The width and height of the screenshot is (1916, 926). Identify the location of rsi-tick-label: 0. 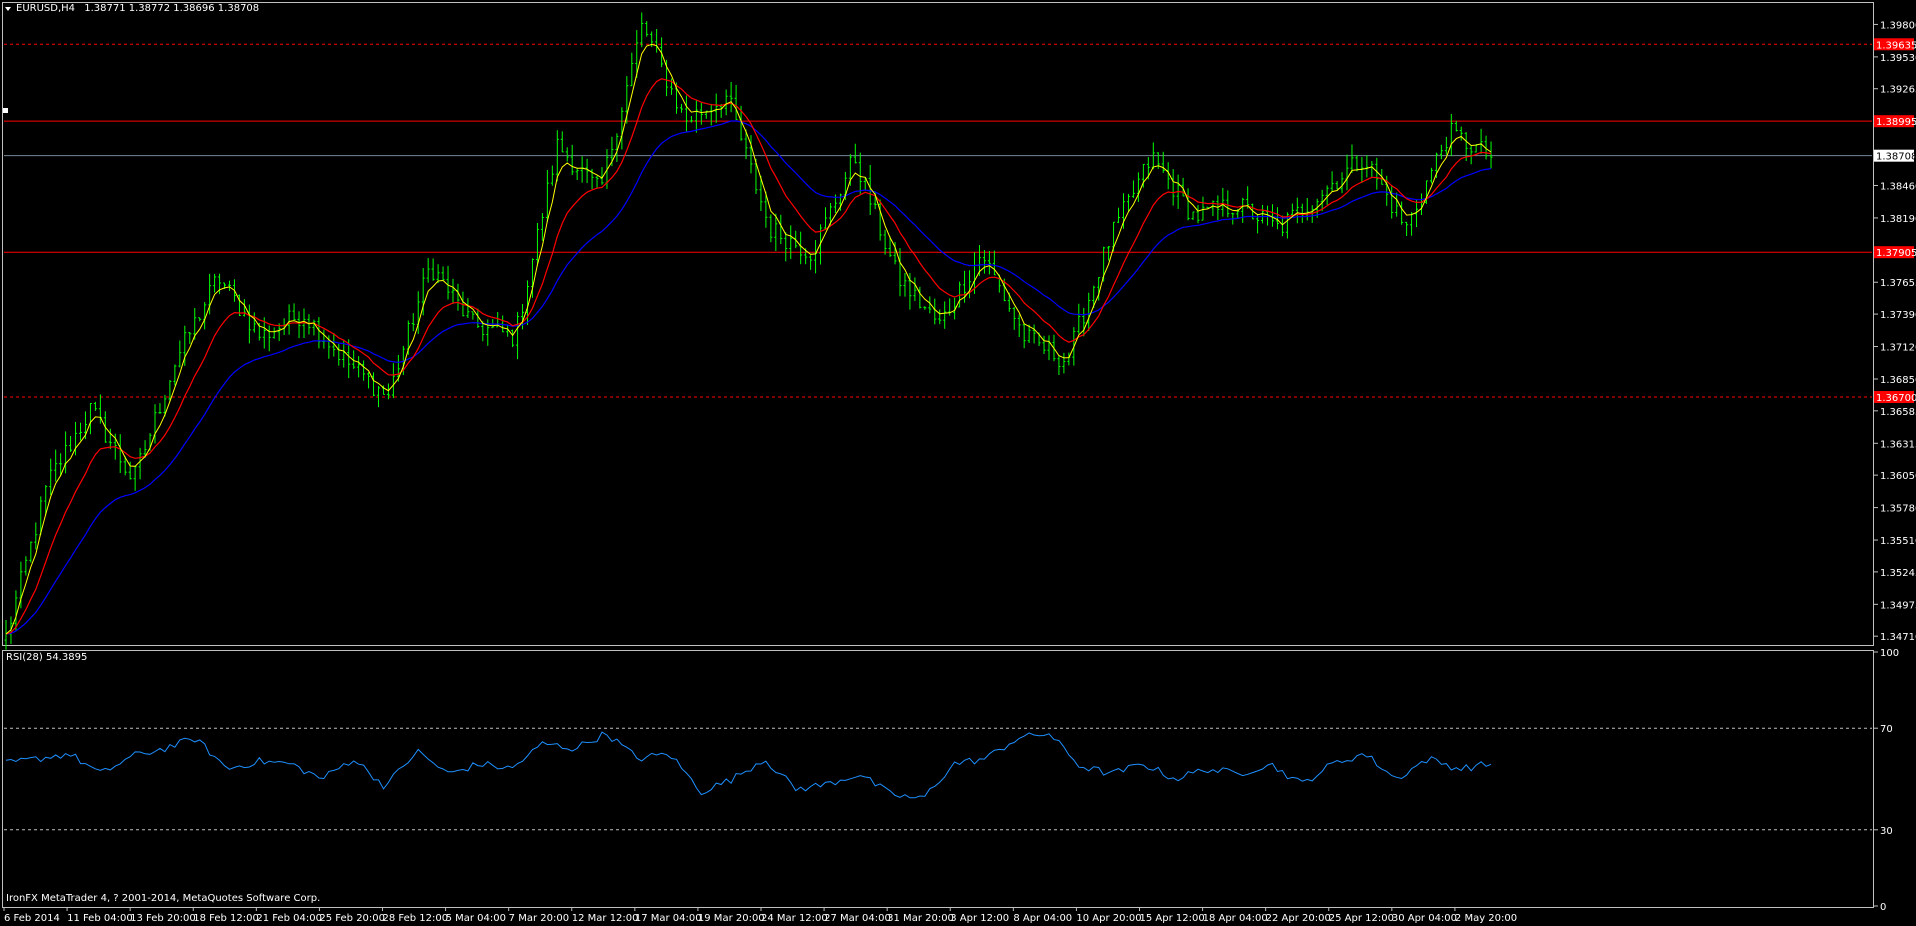
(1883, 907).